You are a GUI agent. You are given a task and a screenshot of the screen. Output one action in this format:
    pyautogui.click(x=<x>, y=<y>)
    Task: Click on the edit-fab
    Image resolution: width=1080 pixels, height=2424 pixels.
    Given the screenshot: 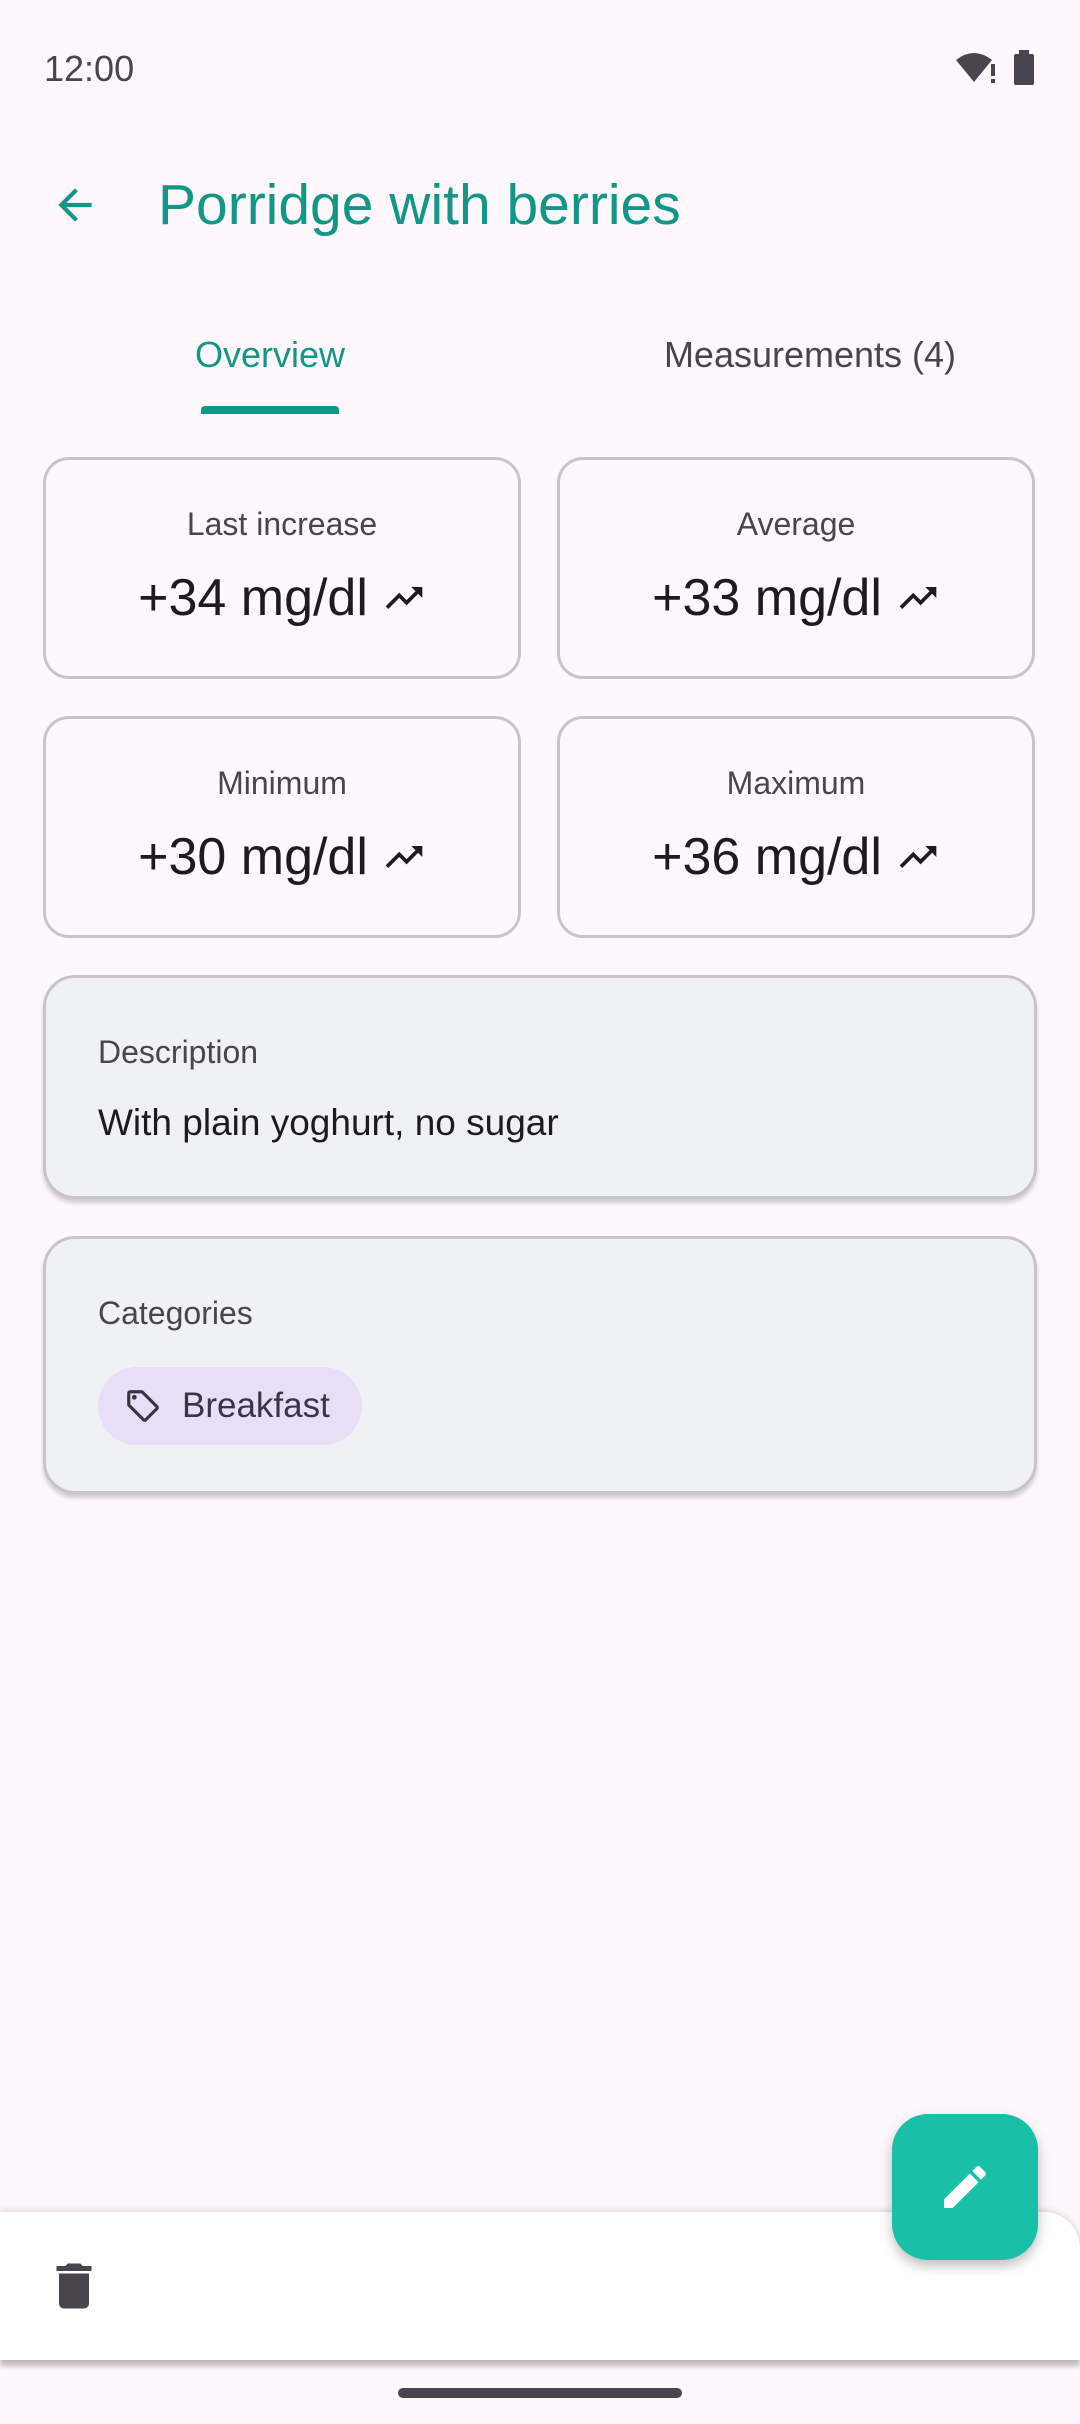 What is the action you would take?
    pyautogui.click(x=965, y=2187)
    